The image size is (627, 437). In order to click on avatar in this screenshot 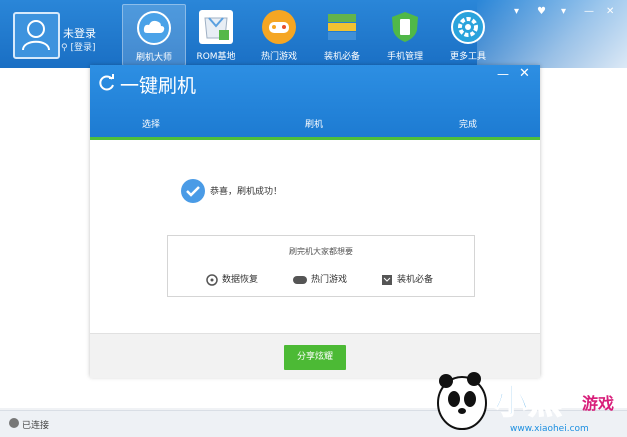, I will do `click(36, 35)`.